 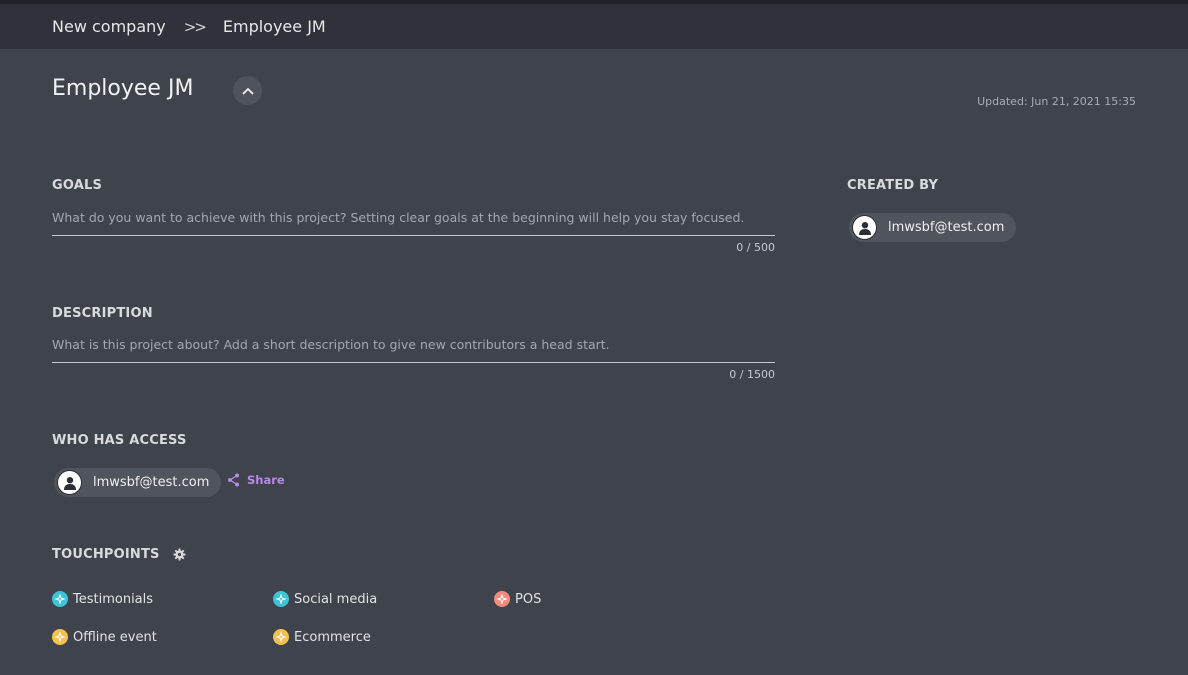 I want to click on touchpoints-label: TOUCHPOINTS, so click(x=106, y=554).